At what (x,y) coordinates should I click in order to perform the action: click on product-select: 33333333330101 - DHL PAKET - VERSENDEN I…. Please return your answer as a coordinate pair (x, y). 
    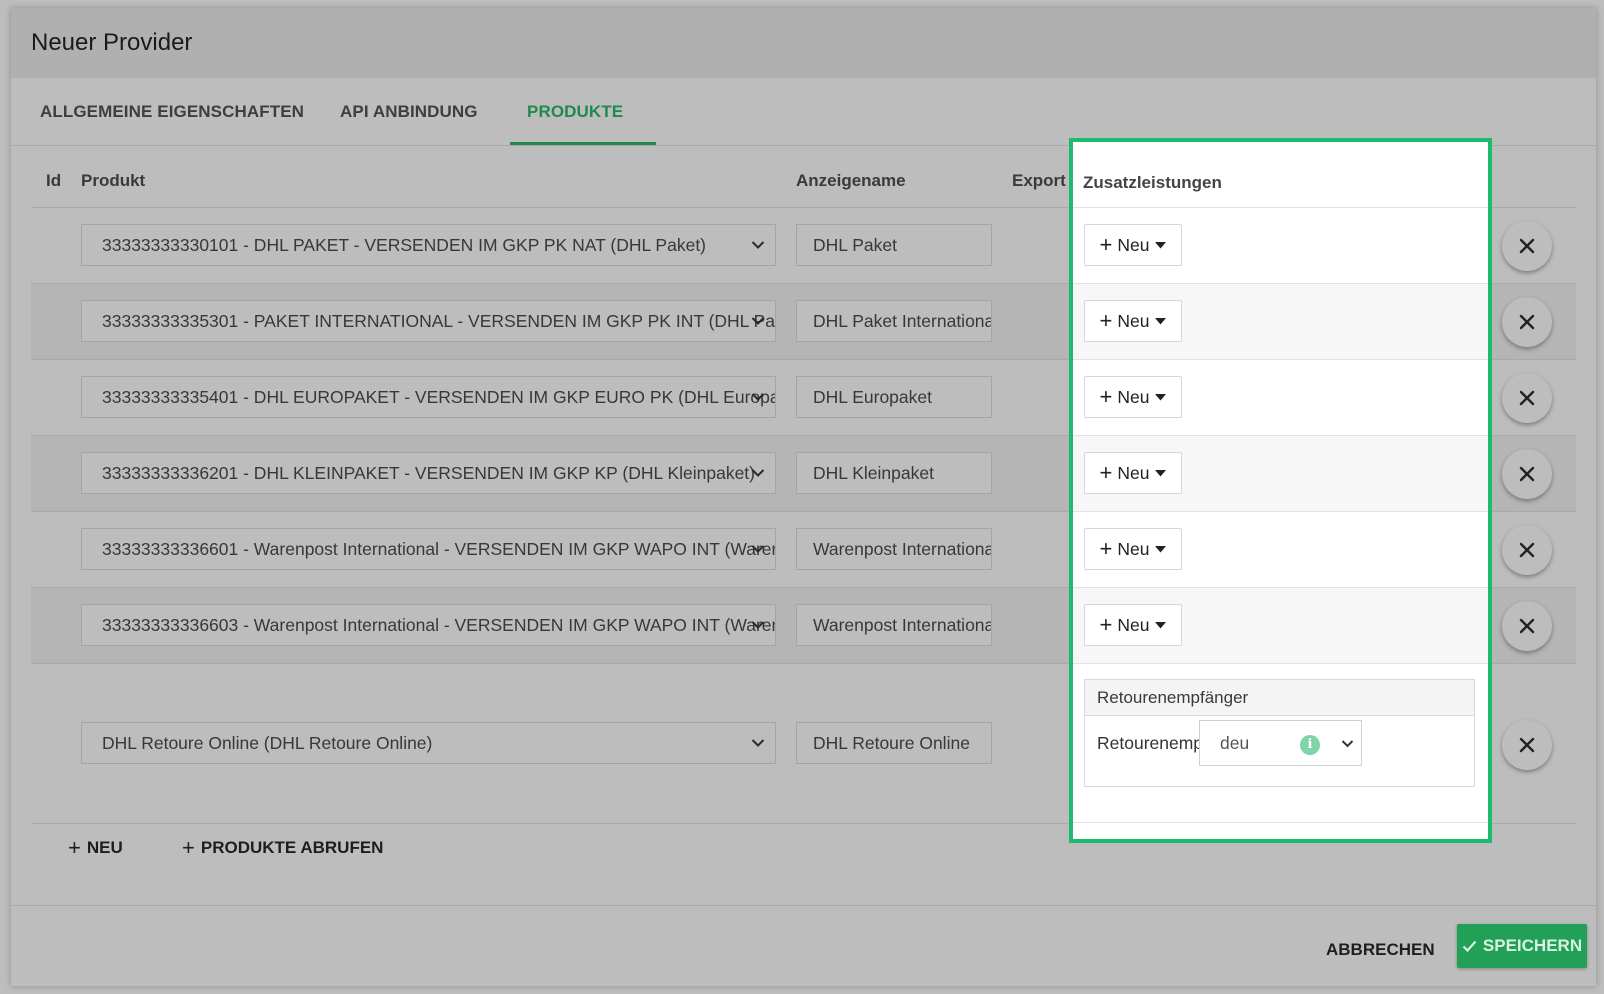
    Looking at the image, I should click on (428, 245).